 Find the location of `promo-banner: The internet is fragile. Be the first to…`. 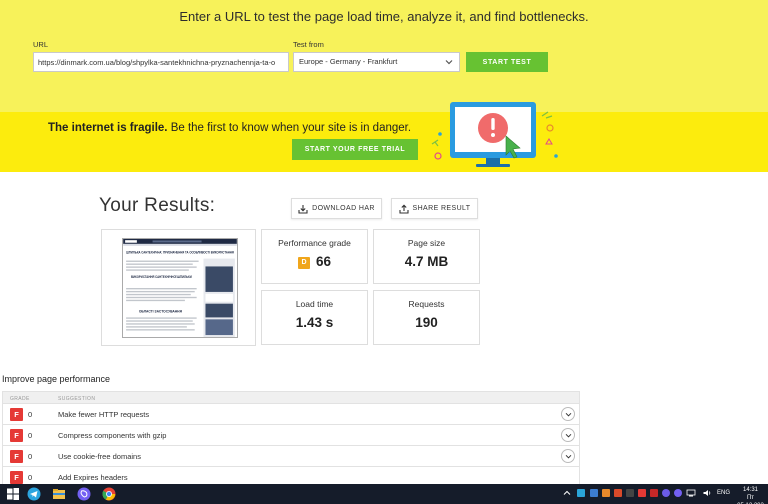

promo-banner: The internet is fragile. Be the first to… is located at coordinates (384, 142).